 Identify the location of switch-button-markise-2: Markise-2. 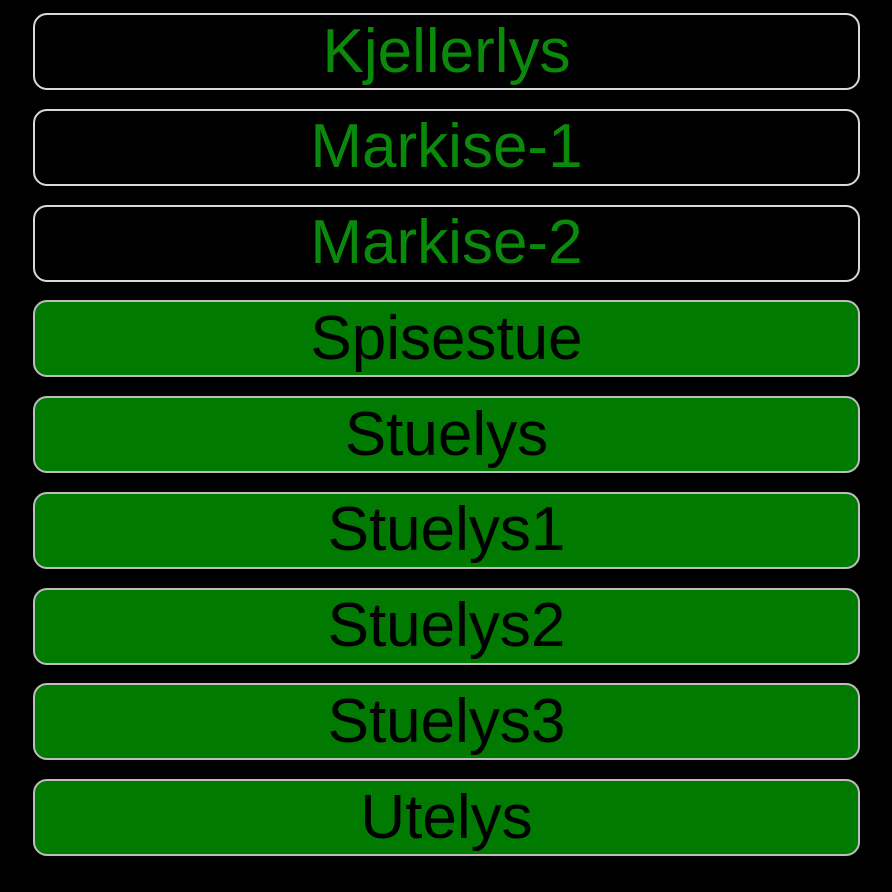
(446, 243).